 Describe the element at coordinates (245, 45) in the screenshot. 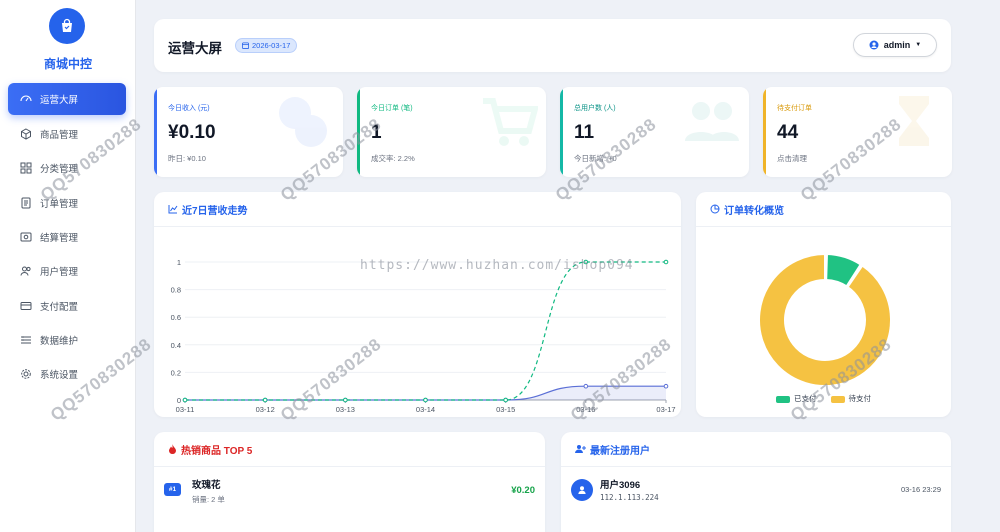

I see `calendar-icon` at that location.